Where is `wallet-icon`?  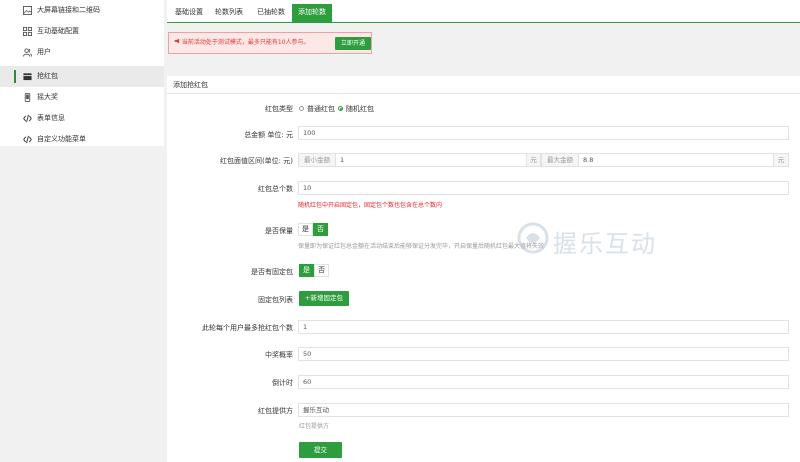 wallet-icon is located at coordinates (27, 77).